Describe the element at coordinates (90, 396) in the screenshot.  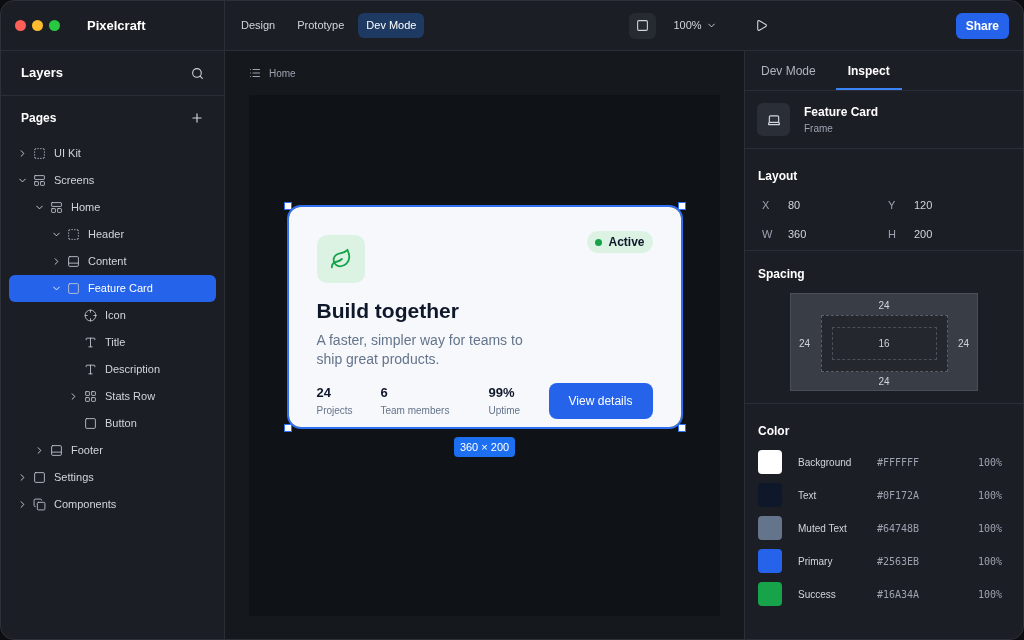
I see `grid-icon` at that location.